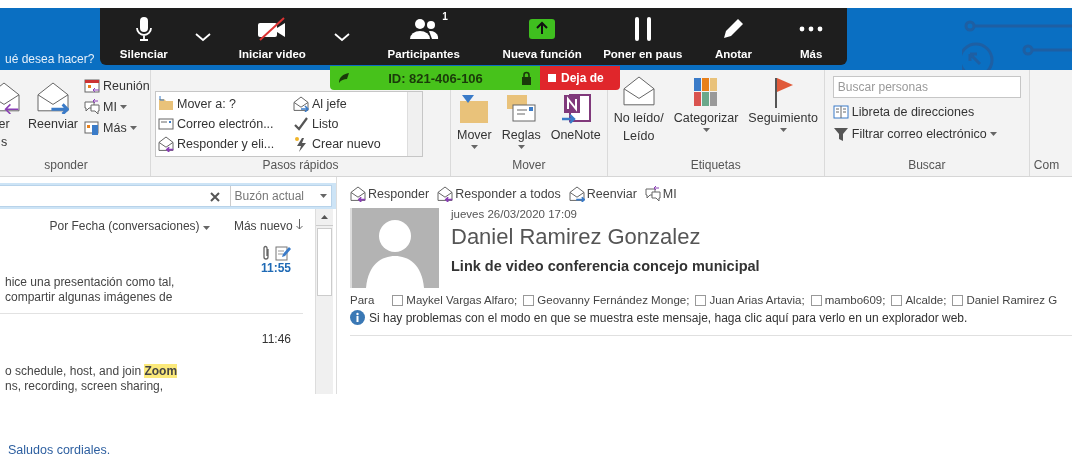 Image resolution: width=1072 pixels, height=469 pixels. I want to click on message-subject: Link de video conferencia concejo municipal, so click(605, 266).